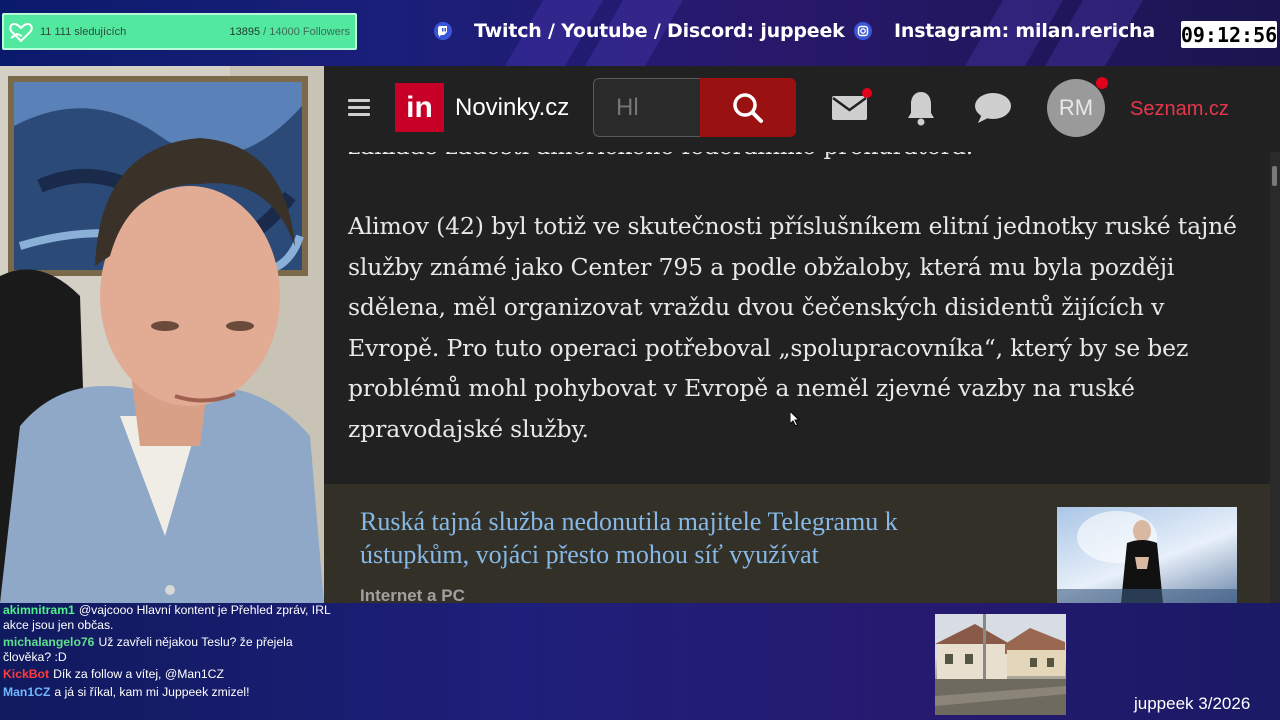  What do you see at coordinates (245, 31) in the screenshot?
I see `follower-current: 13895` at bounding box center [245, 31].